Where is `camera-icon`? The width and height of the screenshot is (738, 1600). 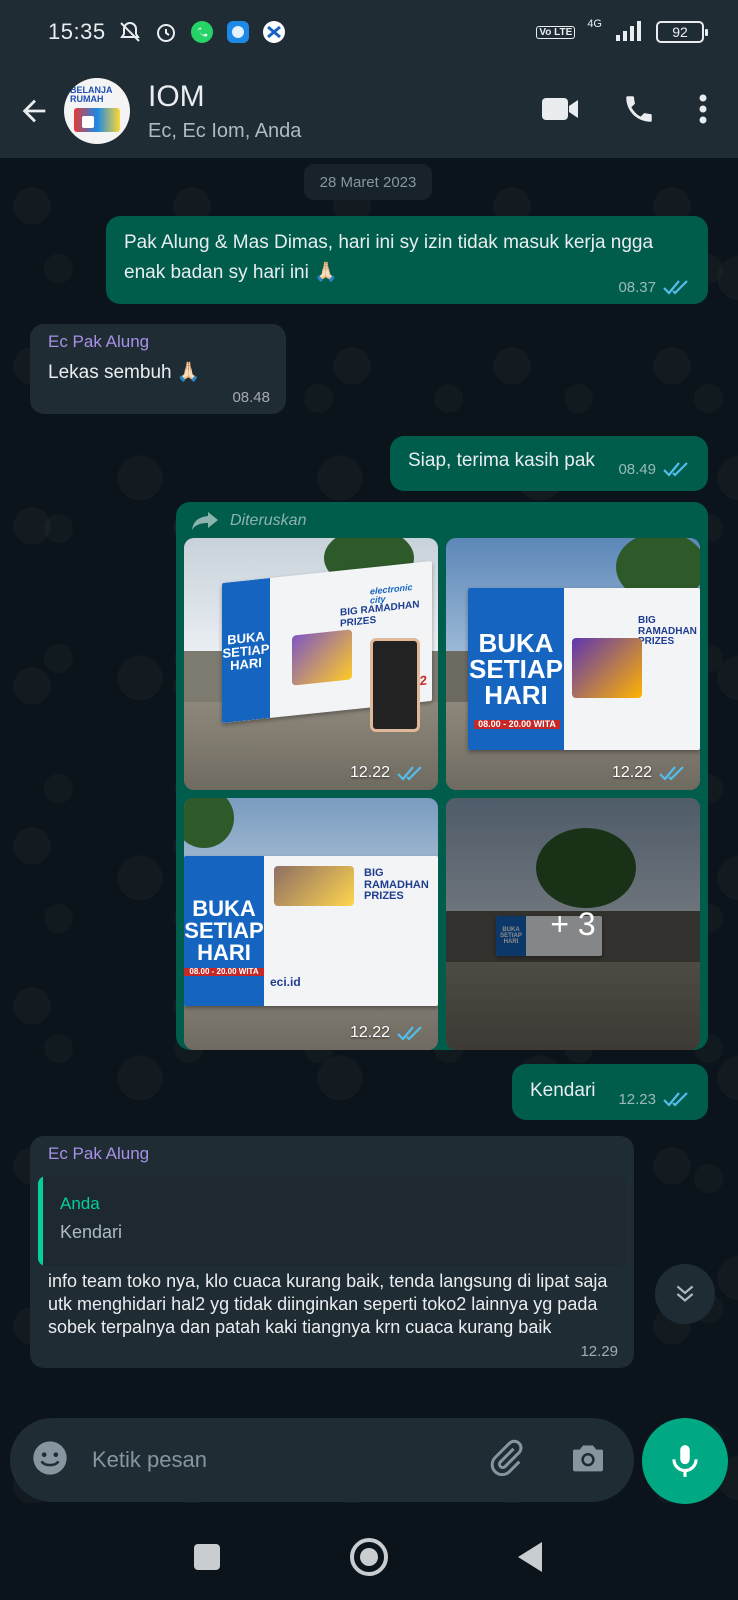 camera-icon is located at coordinates (588, 1458).